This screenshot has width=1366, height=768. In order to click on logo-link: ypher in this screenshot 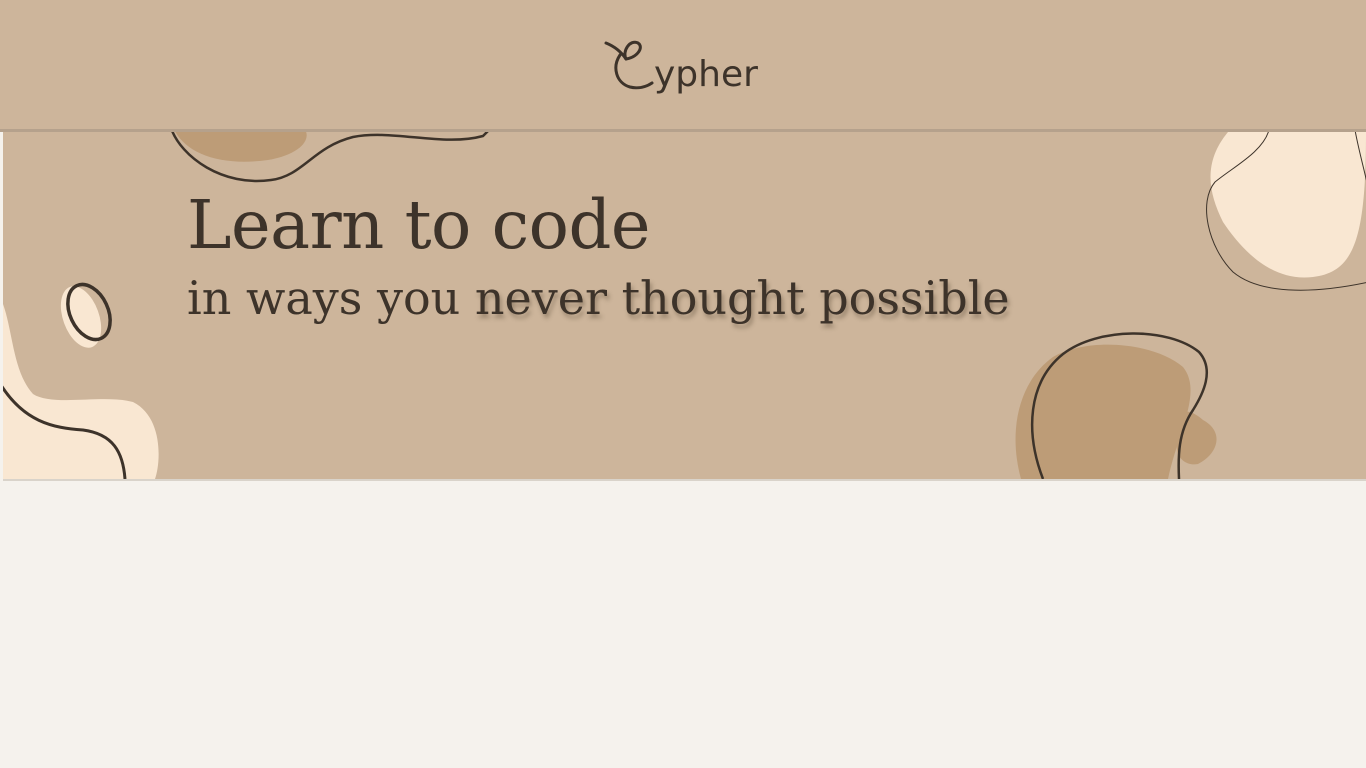, I will do `click(683, 65)`.